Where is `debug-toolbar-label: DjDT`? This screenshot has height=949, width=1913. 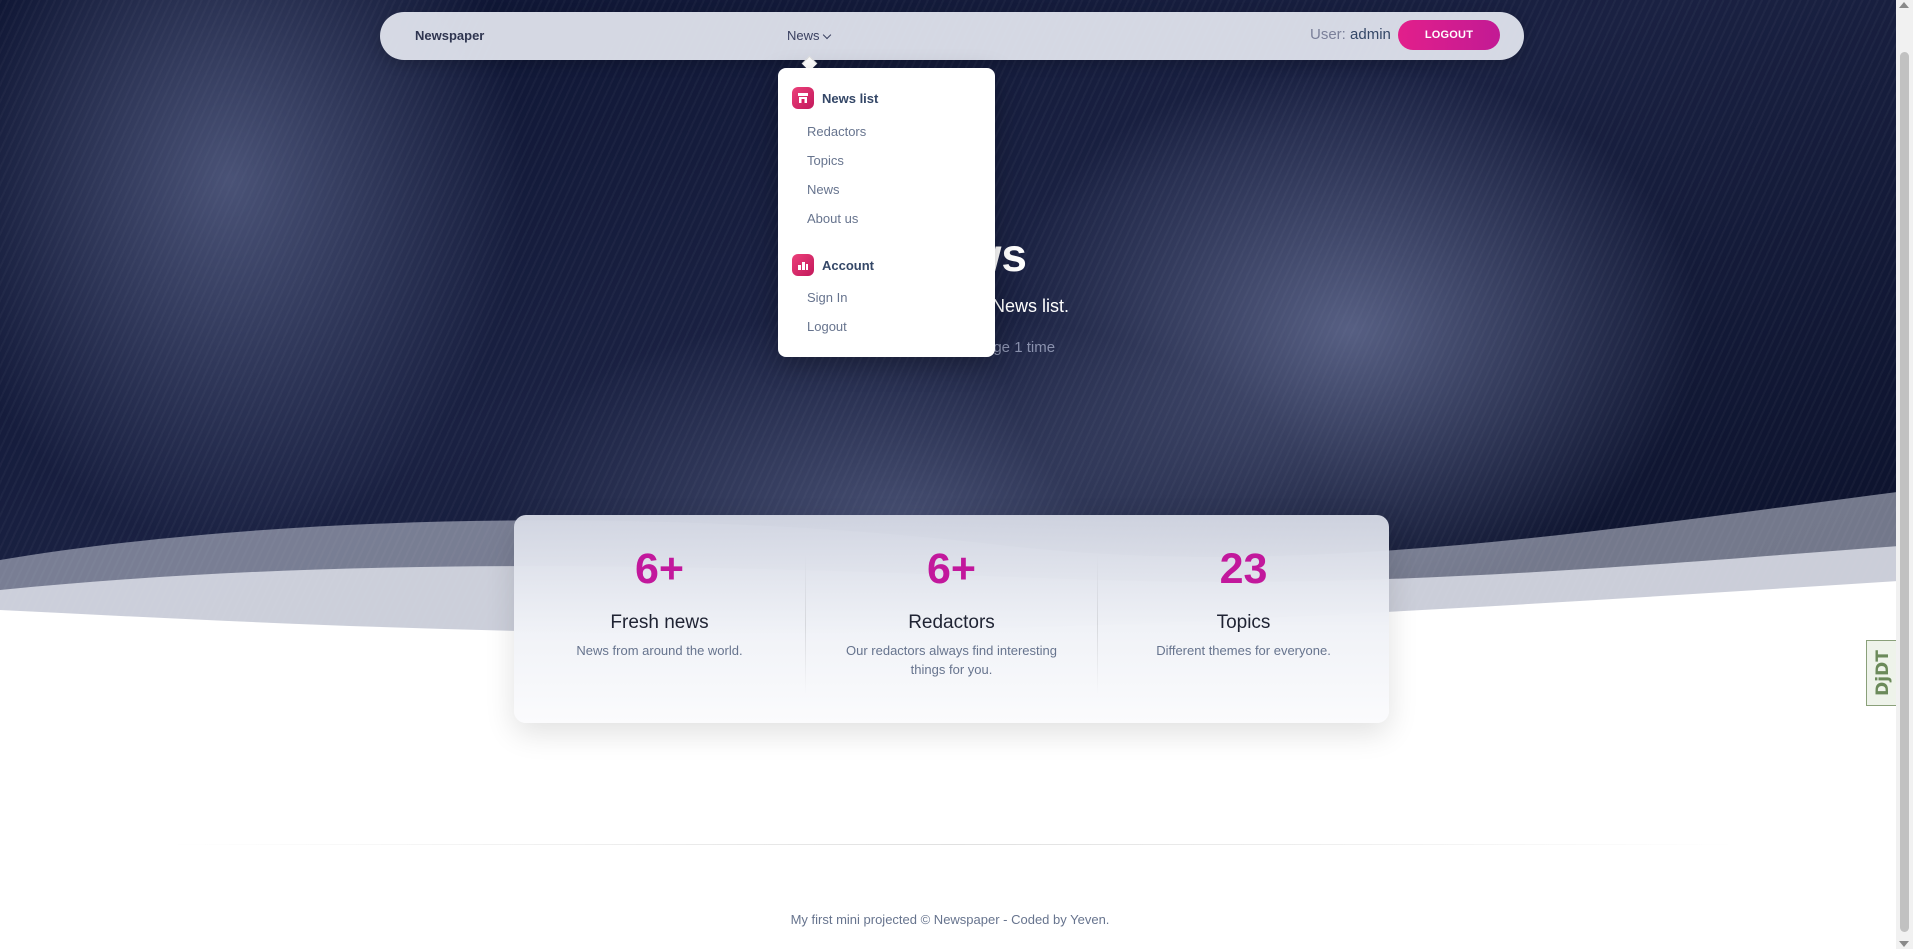 debug-toolbar-label: DjDT is located at coordinates (1883, 673).